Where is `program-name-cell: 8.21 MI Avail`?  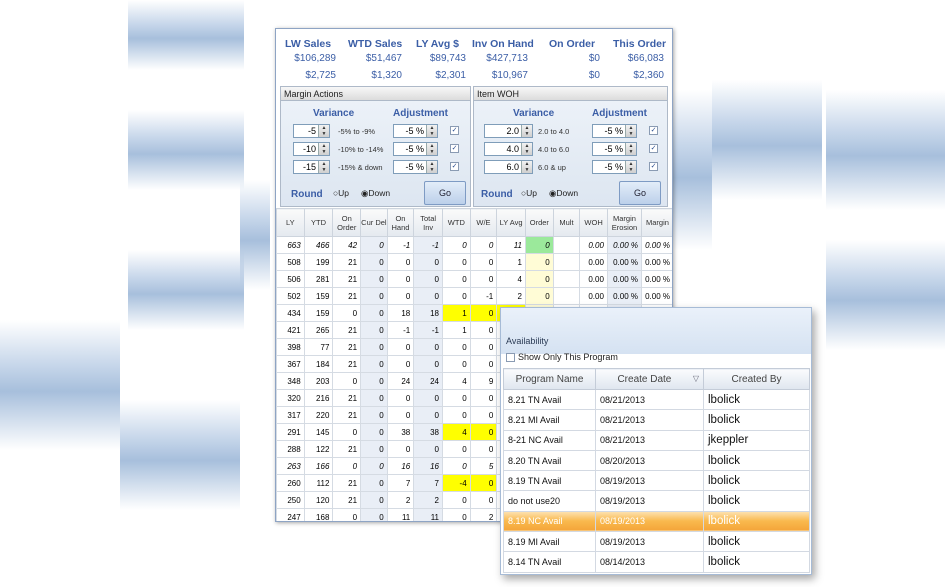
program-name-cell: 8.21 MI Avail is located at coordinates (549, 420).